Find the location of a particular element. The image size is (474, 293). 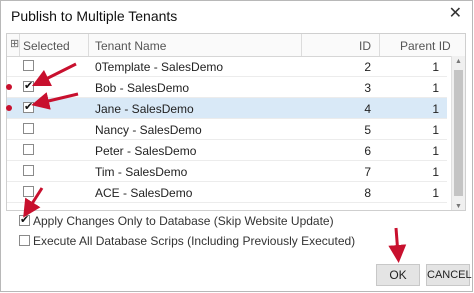

grid-scrollbar: ▲ ▼ is located at coordinates (458, 133).